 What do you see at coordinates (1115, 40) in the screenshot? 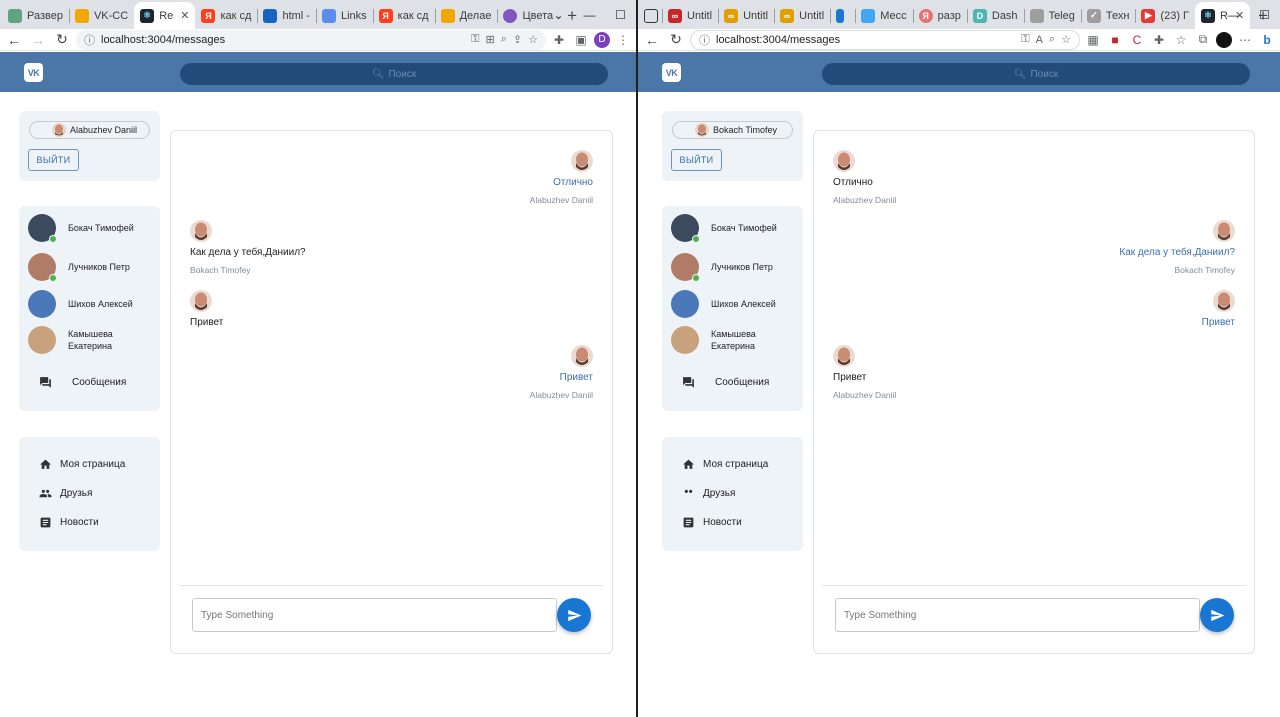
I see `extension-icon: ■` at bounding box center [1115, 40].